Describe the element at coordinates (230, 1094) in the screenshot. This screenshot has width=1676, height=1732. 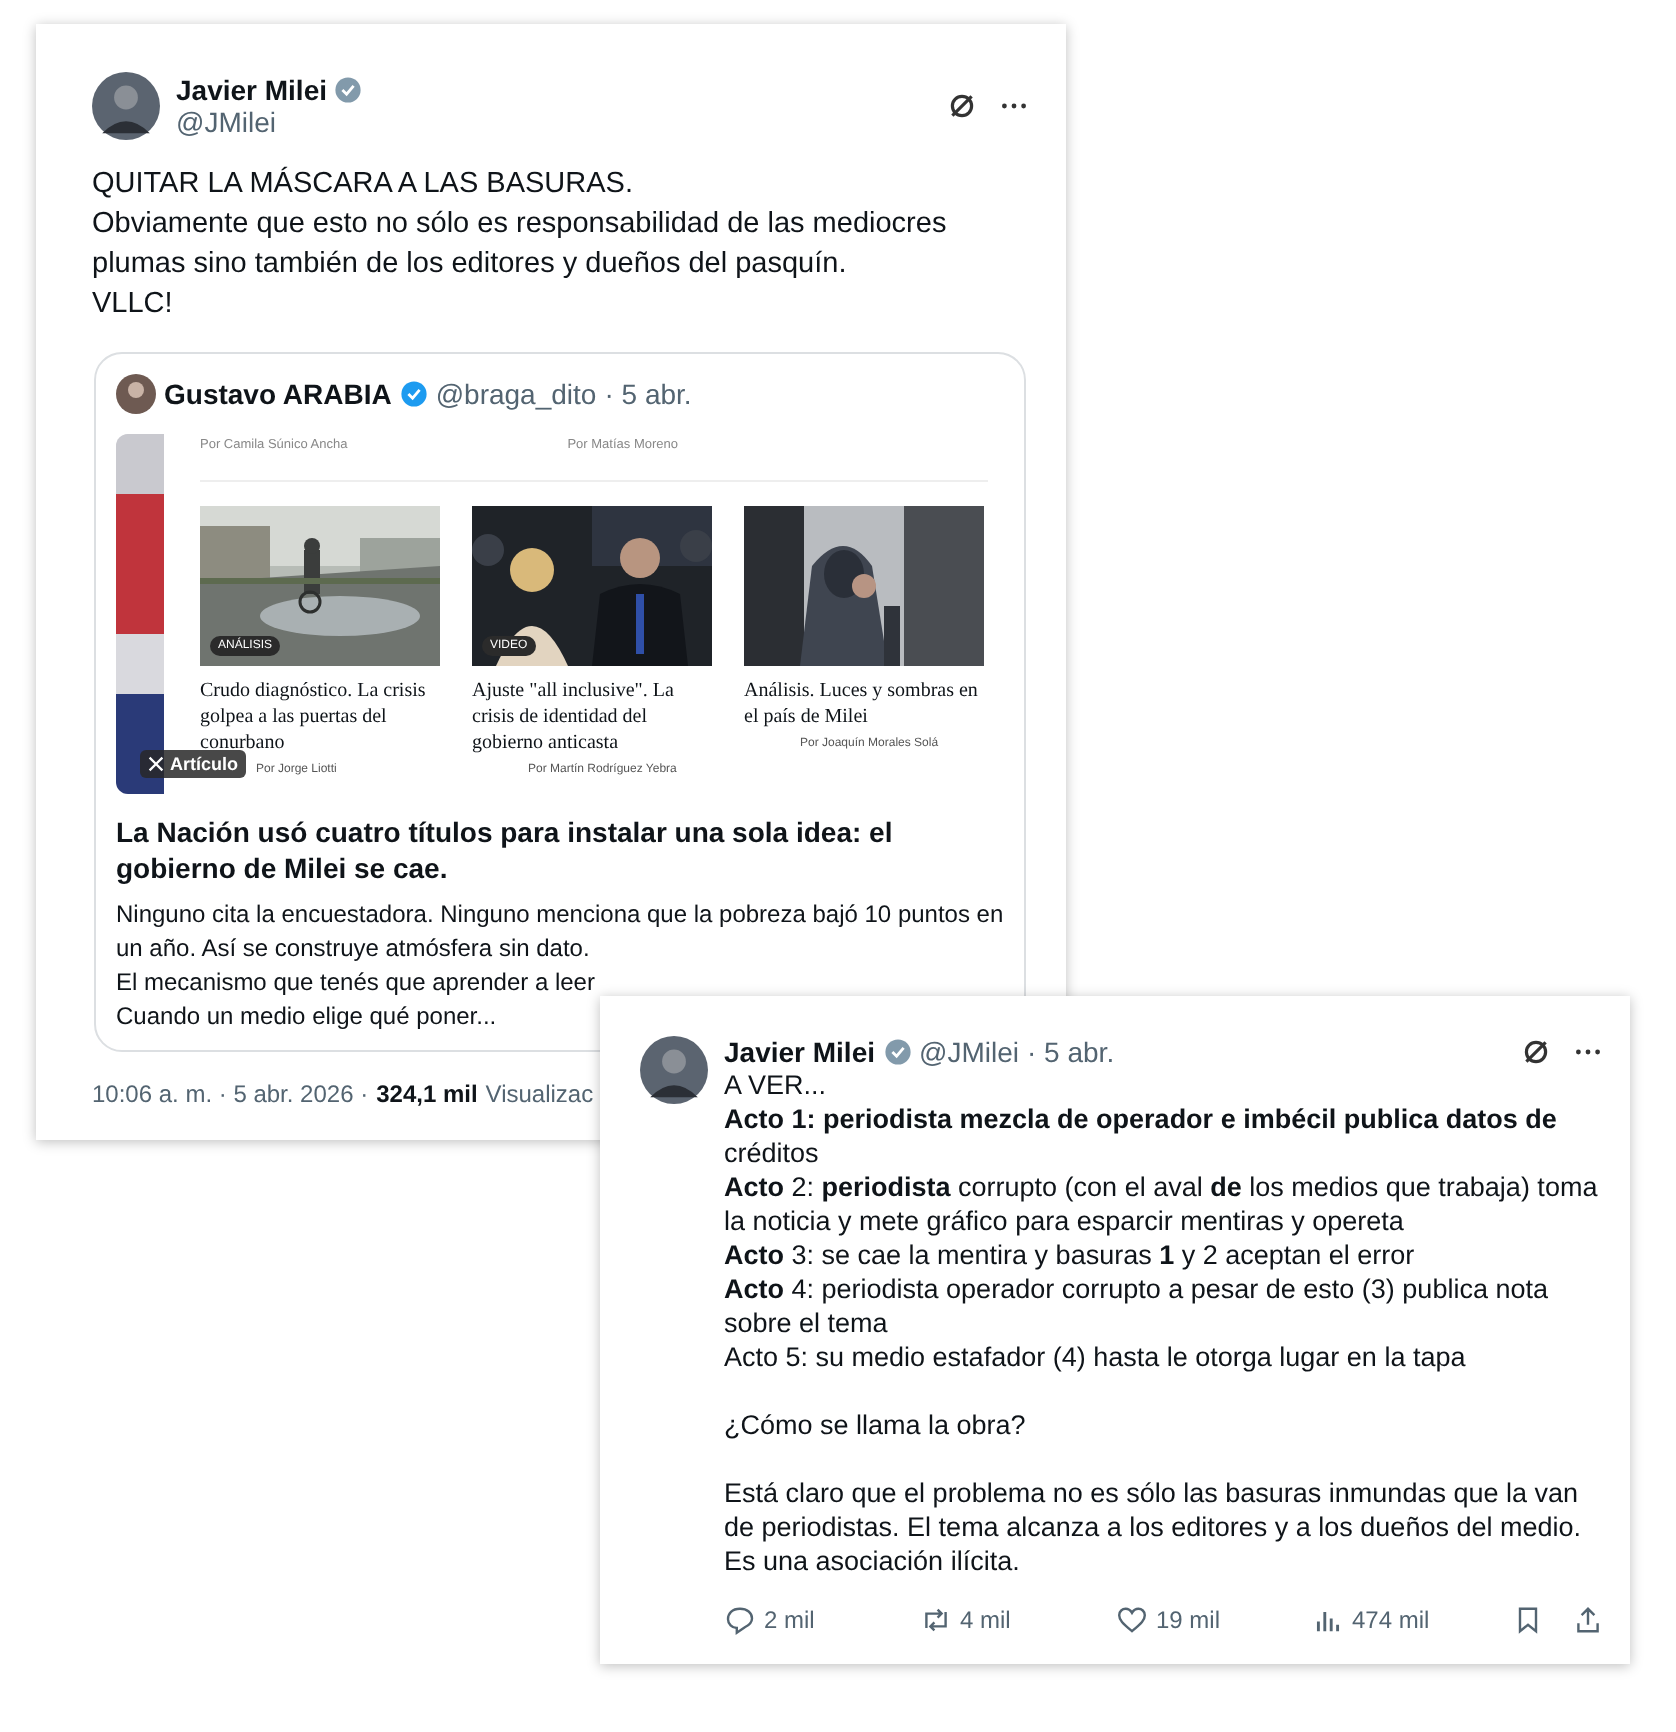
I see `post-timestamp: 10:06 a. m. · 5 abr. 2026 ·` at that location.